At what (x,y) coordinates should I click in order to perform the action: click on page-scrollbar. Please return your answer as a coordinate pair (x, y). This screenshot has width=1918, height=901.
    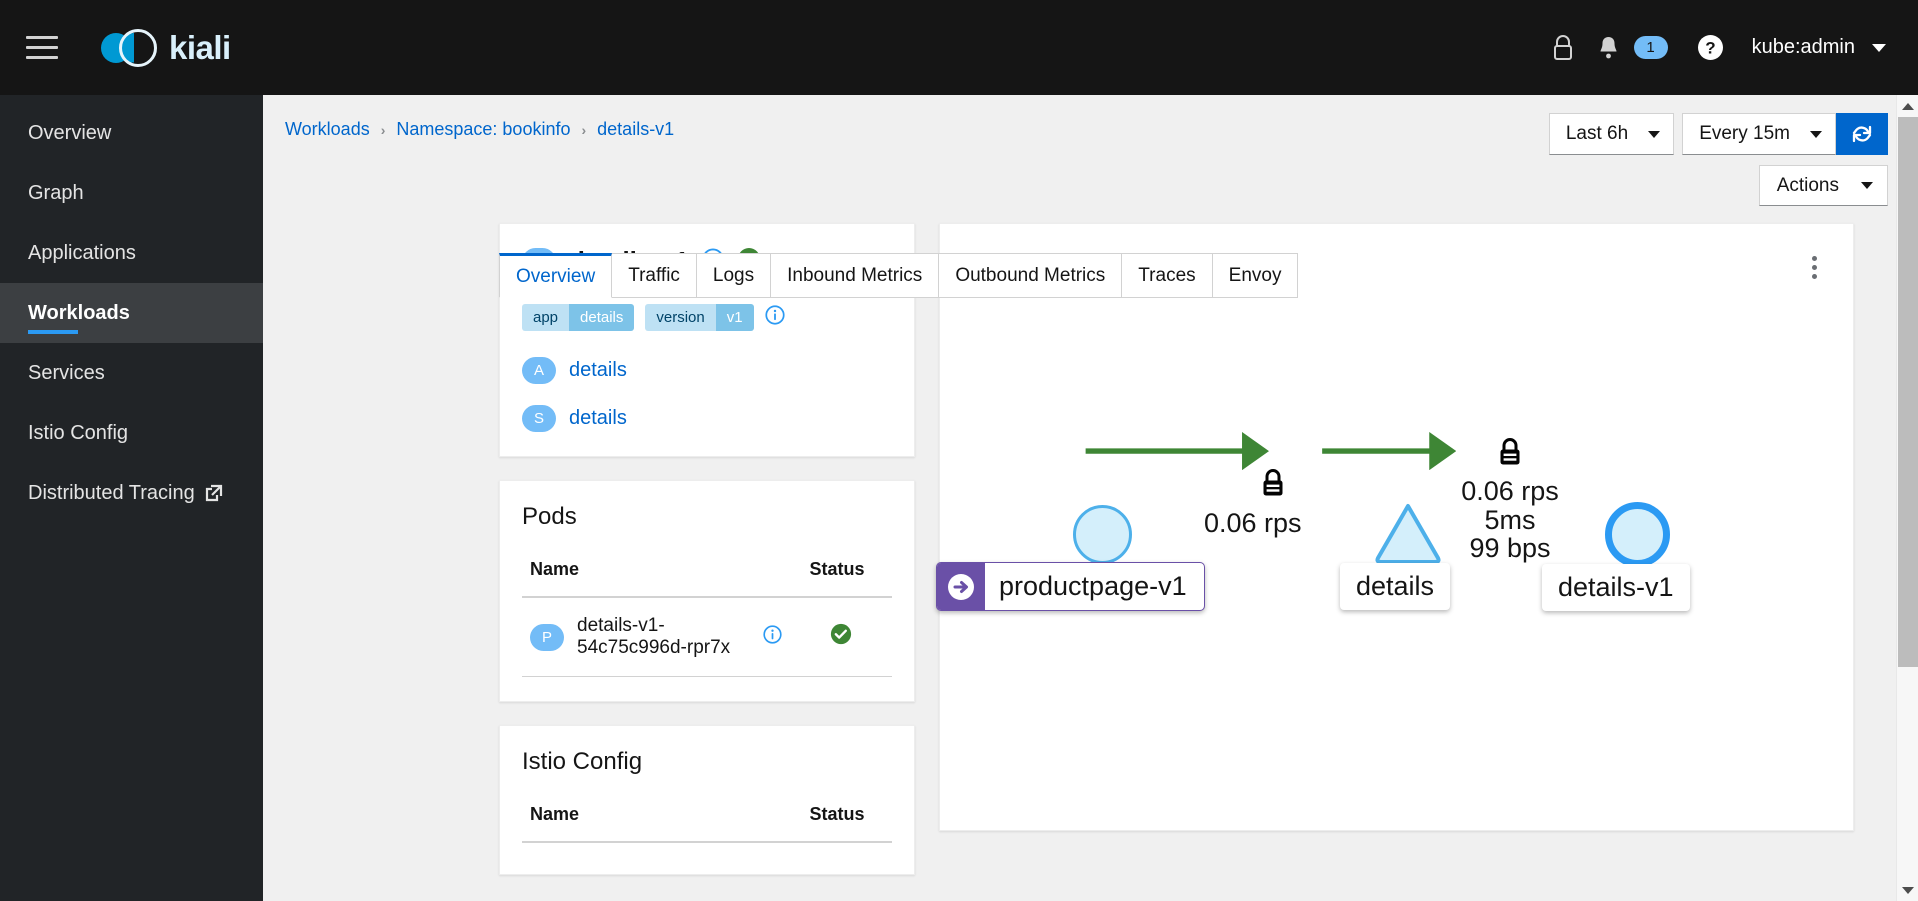
    Looking at the image, I should click on (1907, 498).